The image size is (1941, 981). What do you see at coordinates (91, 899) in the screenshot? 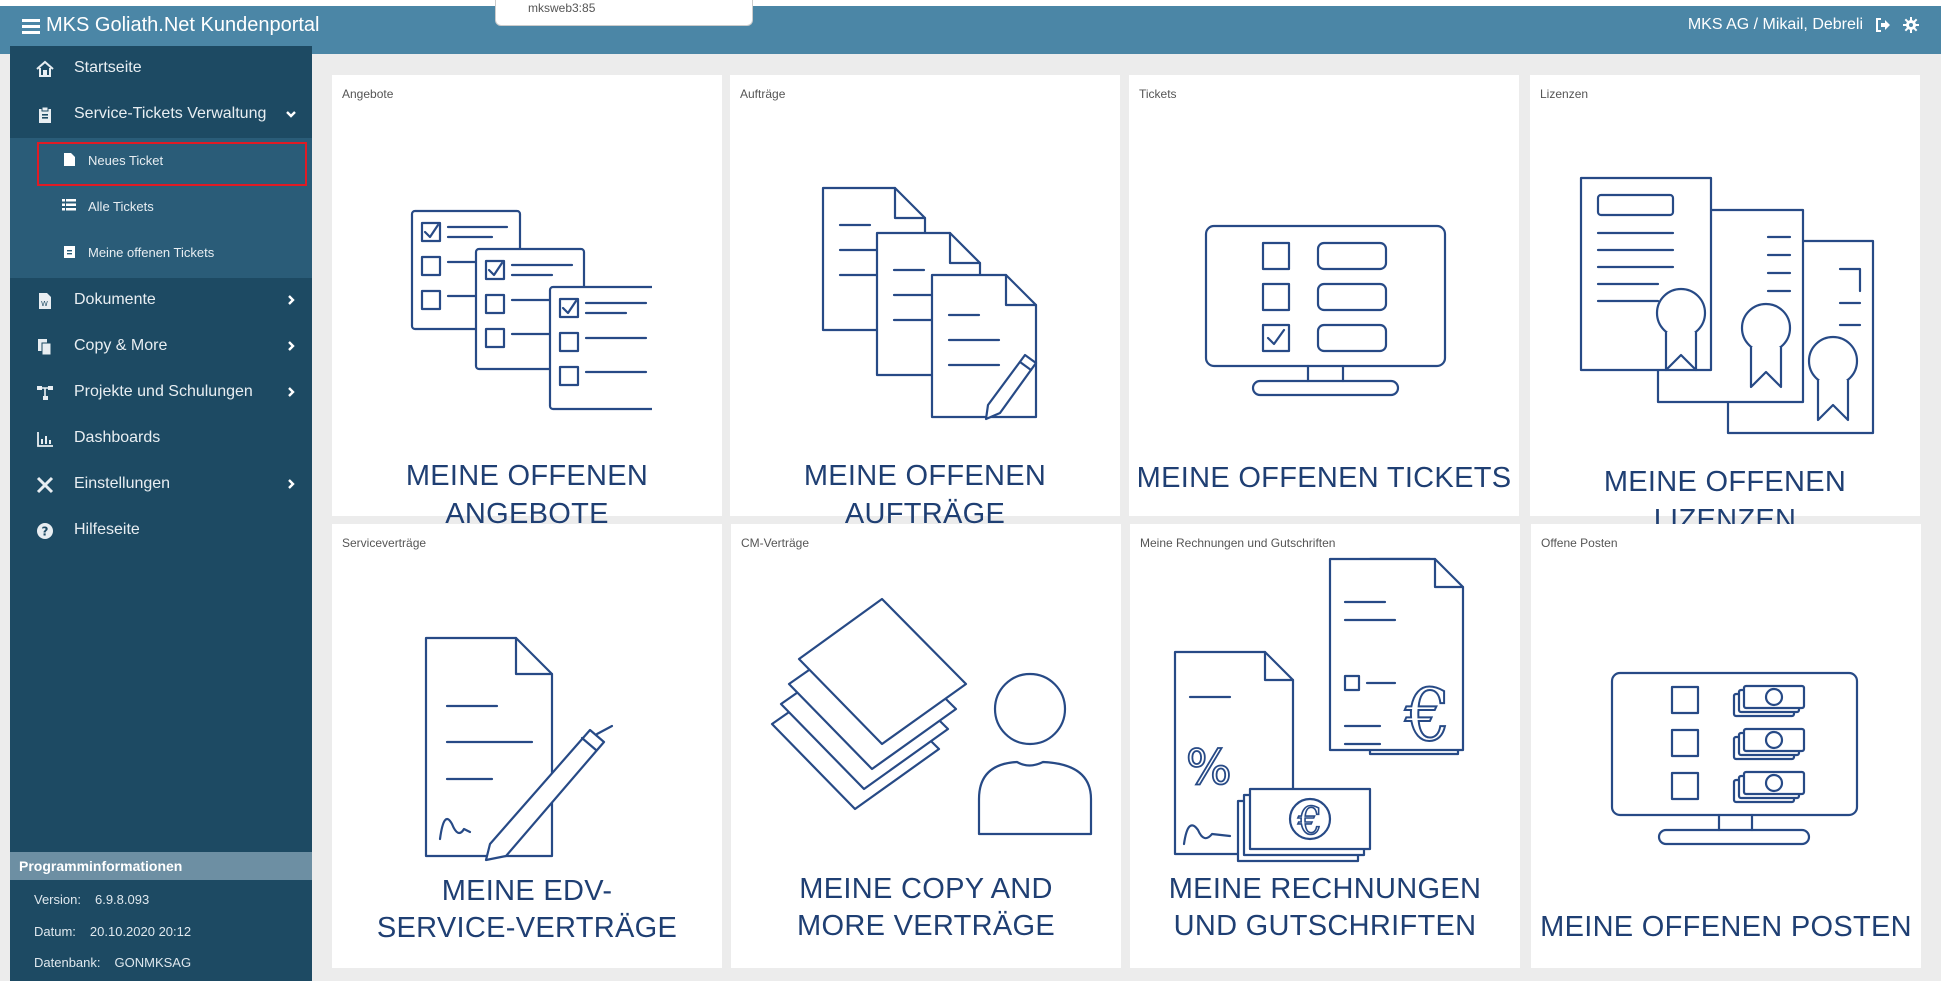
I see `info-version: Version: 6.9.8.093` at bounding box center [91, 899].